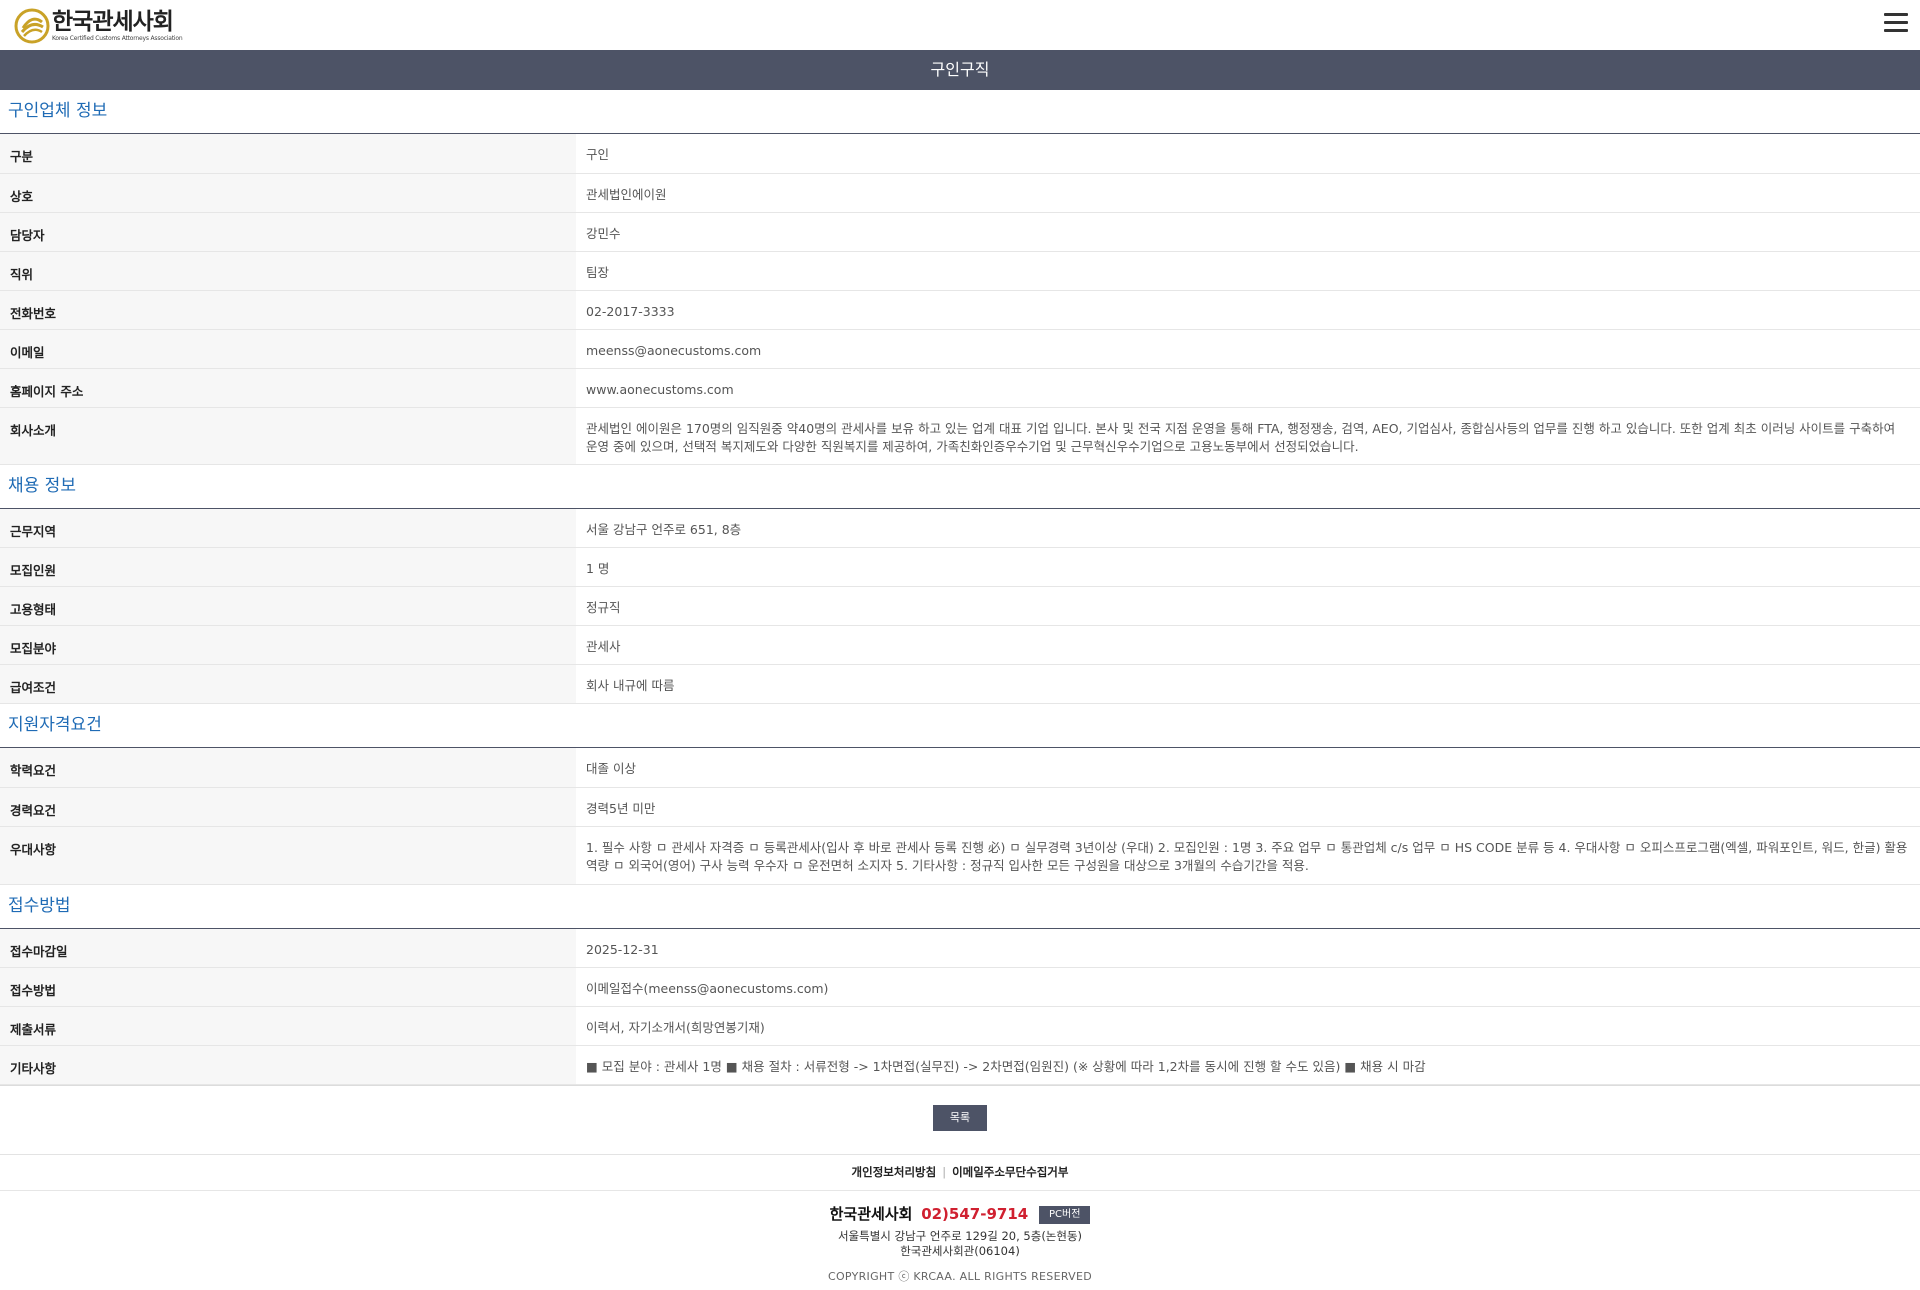 This screenshot has width=1920, height=1290. What do you see at coordinates (1248, 193) in the screenshot?
I see `row-value: 관세법인에이원` at bounding box center [1248, 193].